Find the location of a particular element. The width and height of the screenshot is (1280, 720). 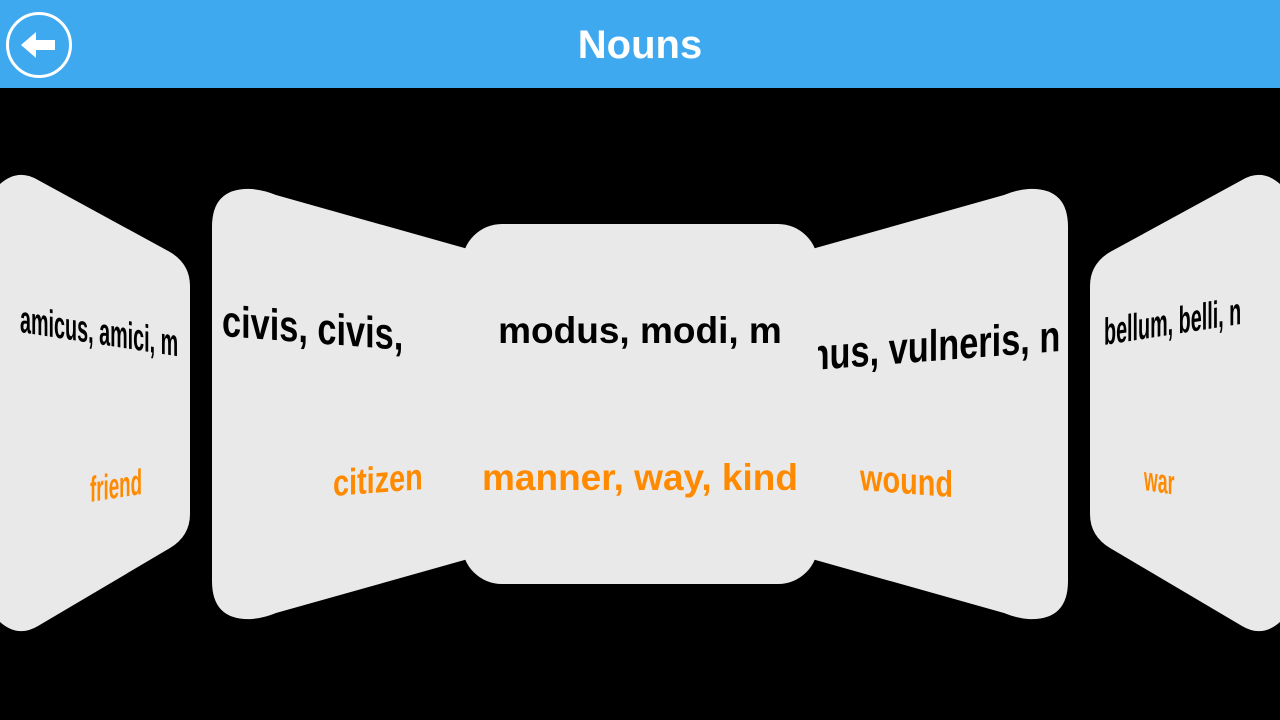

card-meaning: war is located at coordinates (1159, 481).